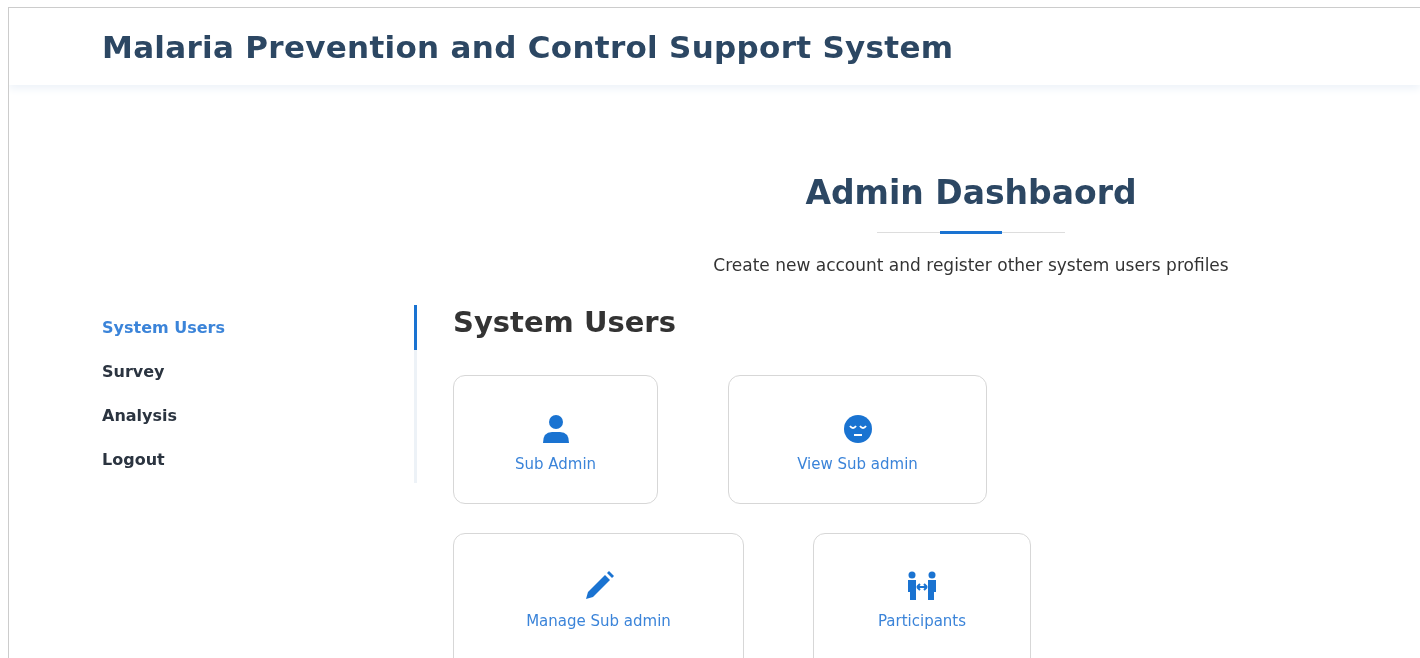 The width and height of the screenshot is (1420, 658). Describe the element at coordinates (598, 595) in the screenshot. I see `menu-card: Manage Sub admin` at that location.